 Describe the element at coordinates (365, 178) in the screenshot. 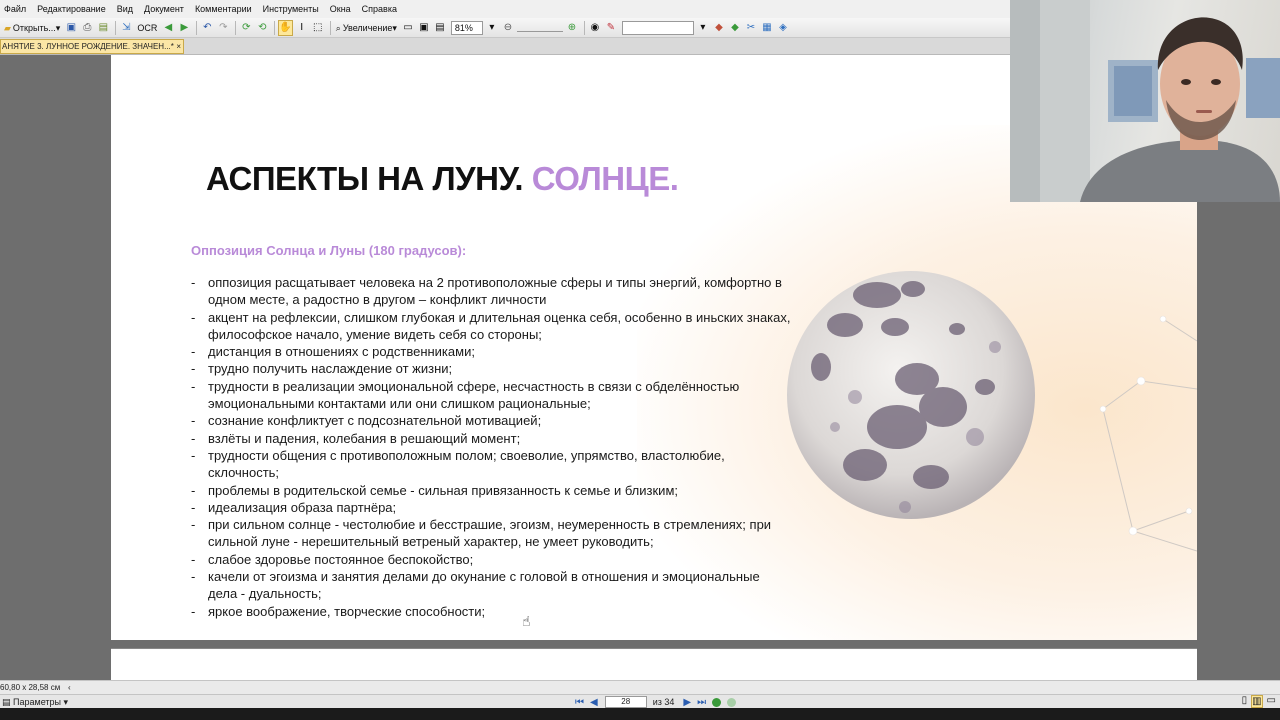

I see `page-title-main: АСПЕКТЫ НА ЛУНУ.` at that location.